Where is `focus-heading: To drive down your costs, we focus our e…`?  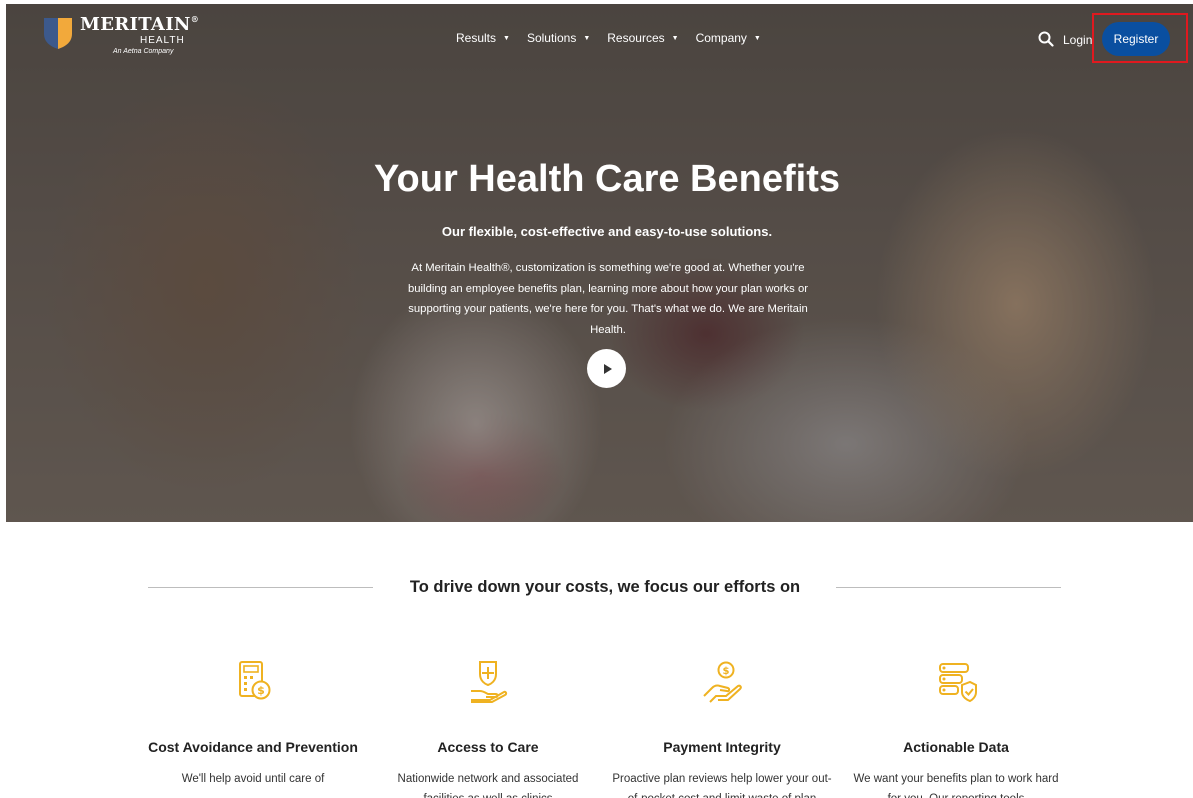
focus-heading: To drive down your costs, we focus our e… is located at coordinates (605, 587).